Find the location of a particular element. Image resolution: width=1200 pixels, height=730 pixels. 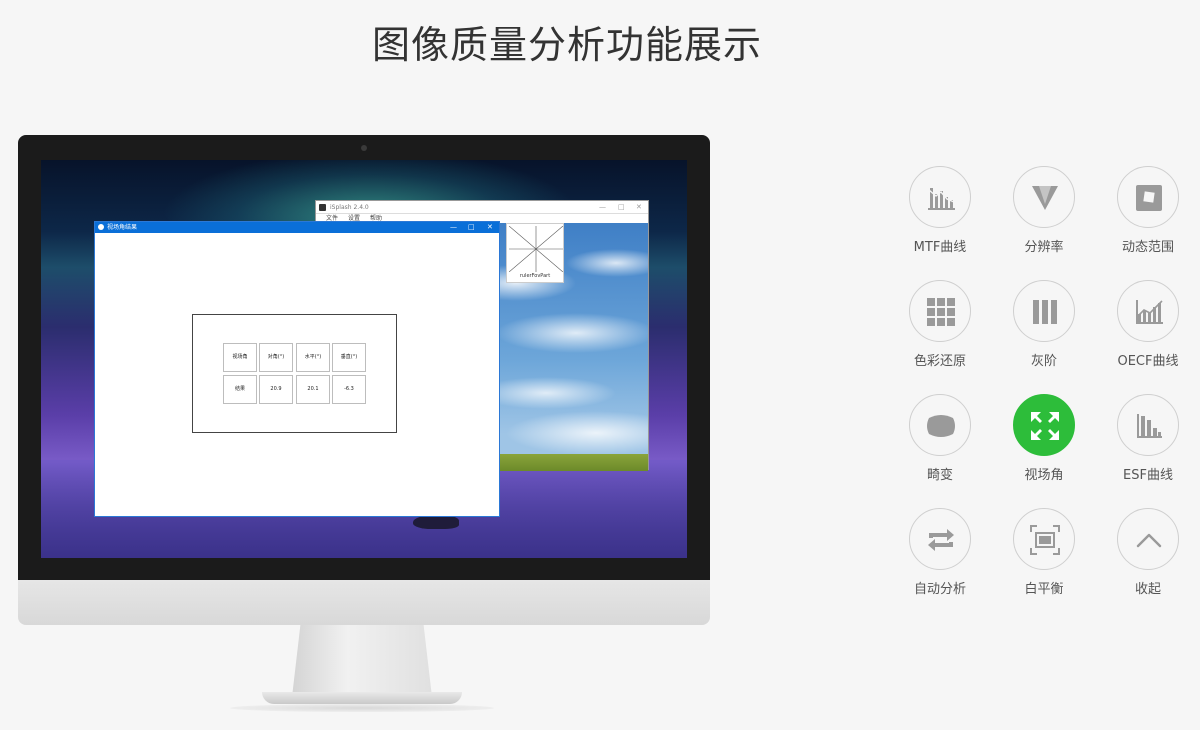

function-label: ESF曲线 is located at coordinates (1148, 475).